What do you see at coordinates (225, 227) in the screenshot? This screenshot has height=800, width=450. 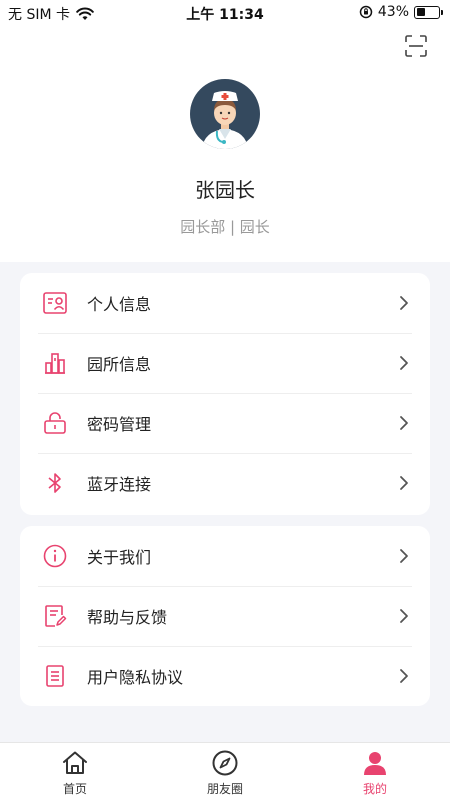 I see `profile-role: 园长部 | 园长` at bounding box center [225, 227].